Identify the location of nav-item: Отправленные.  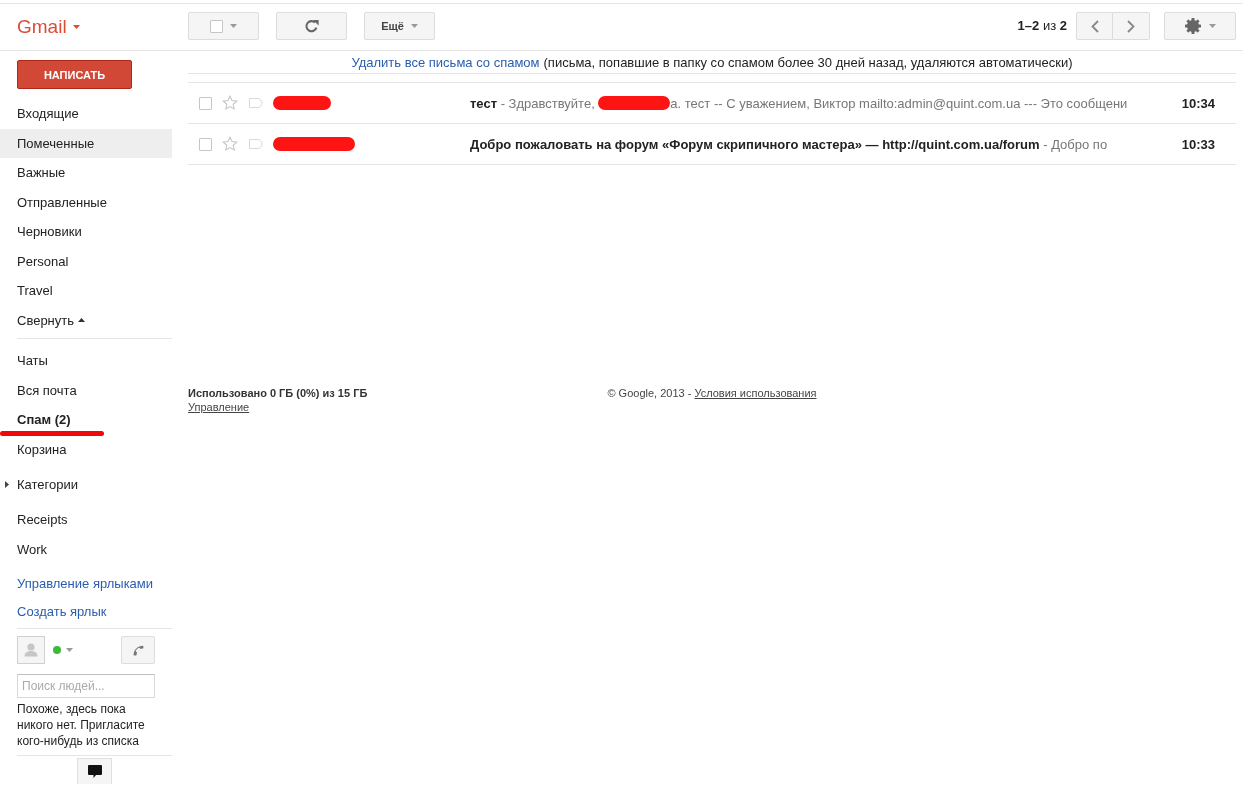
(86, 202).